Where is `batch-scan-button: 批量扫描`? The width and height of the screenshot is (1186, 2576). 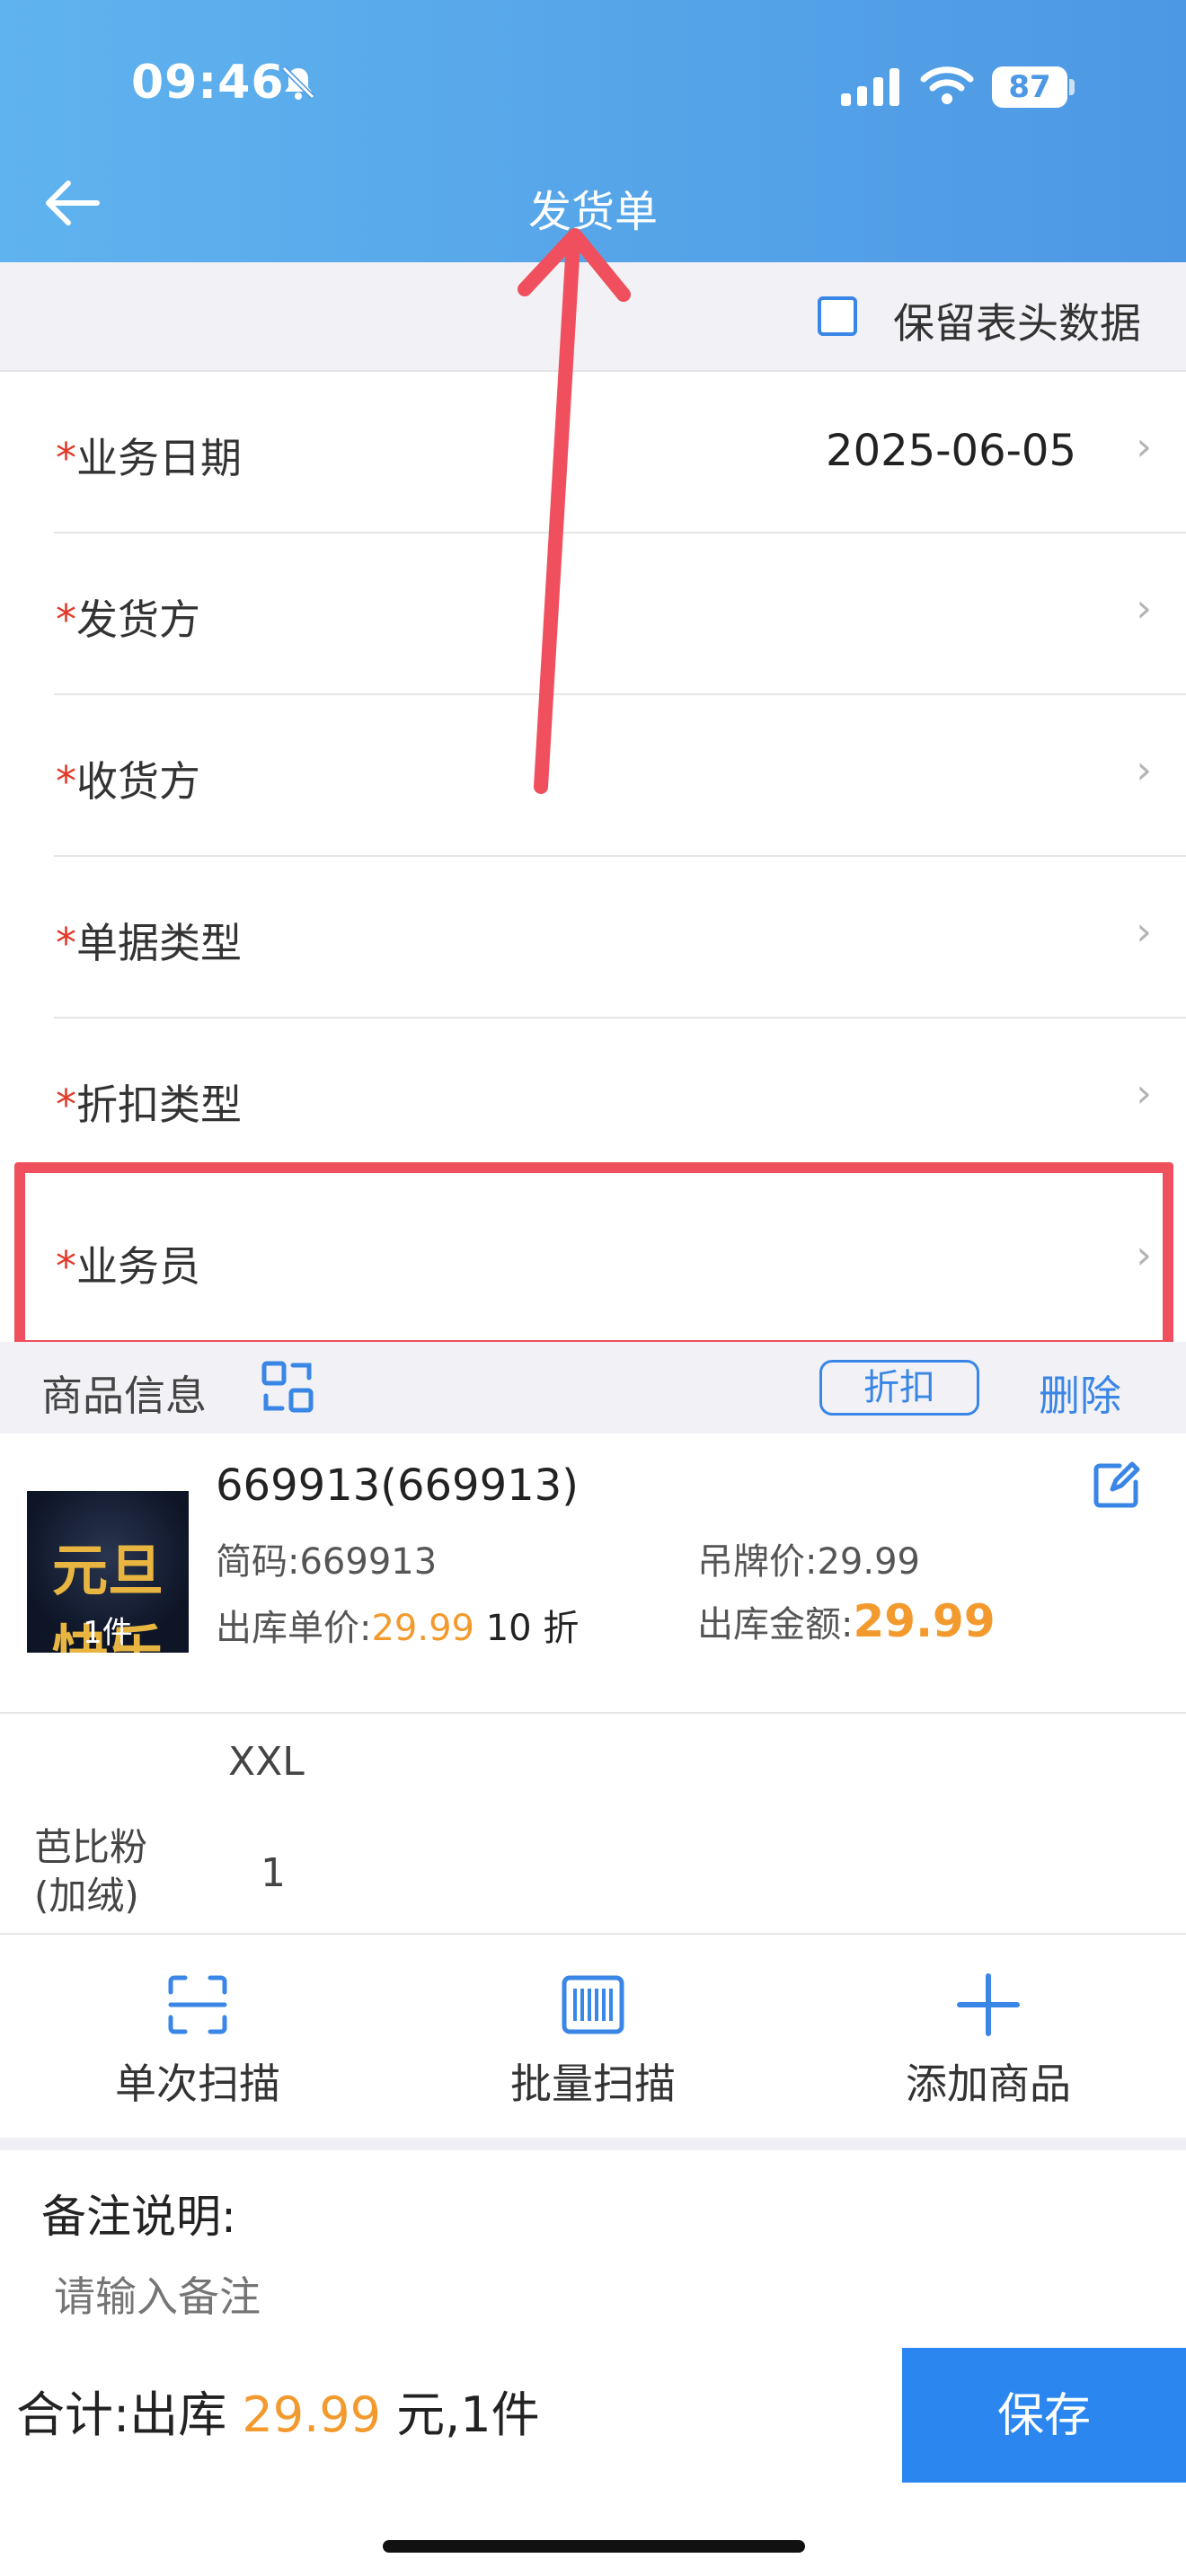 batch-scan-button: 批量扫描 is located at coordinates (593, 2044).